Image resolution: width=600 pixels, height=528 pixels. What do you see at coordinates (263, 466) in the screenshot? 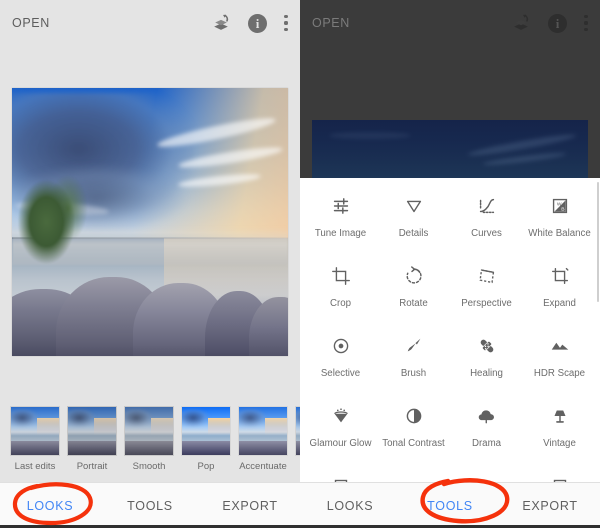
I see `look-label: Accentuate` at bounding box center [263, 466].